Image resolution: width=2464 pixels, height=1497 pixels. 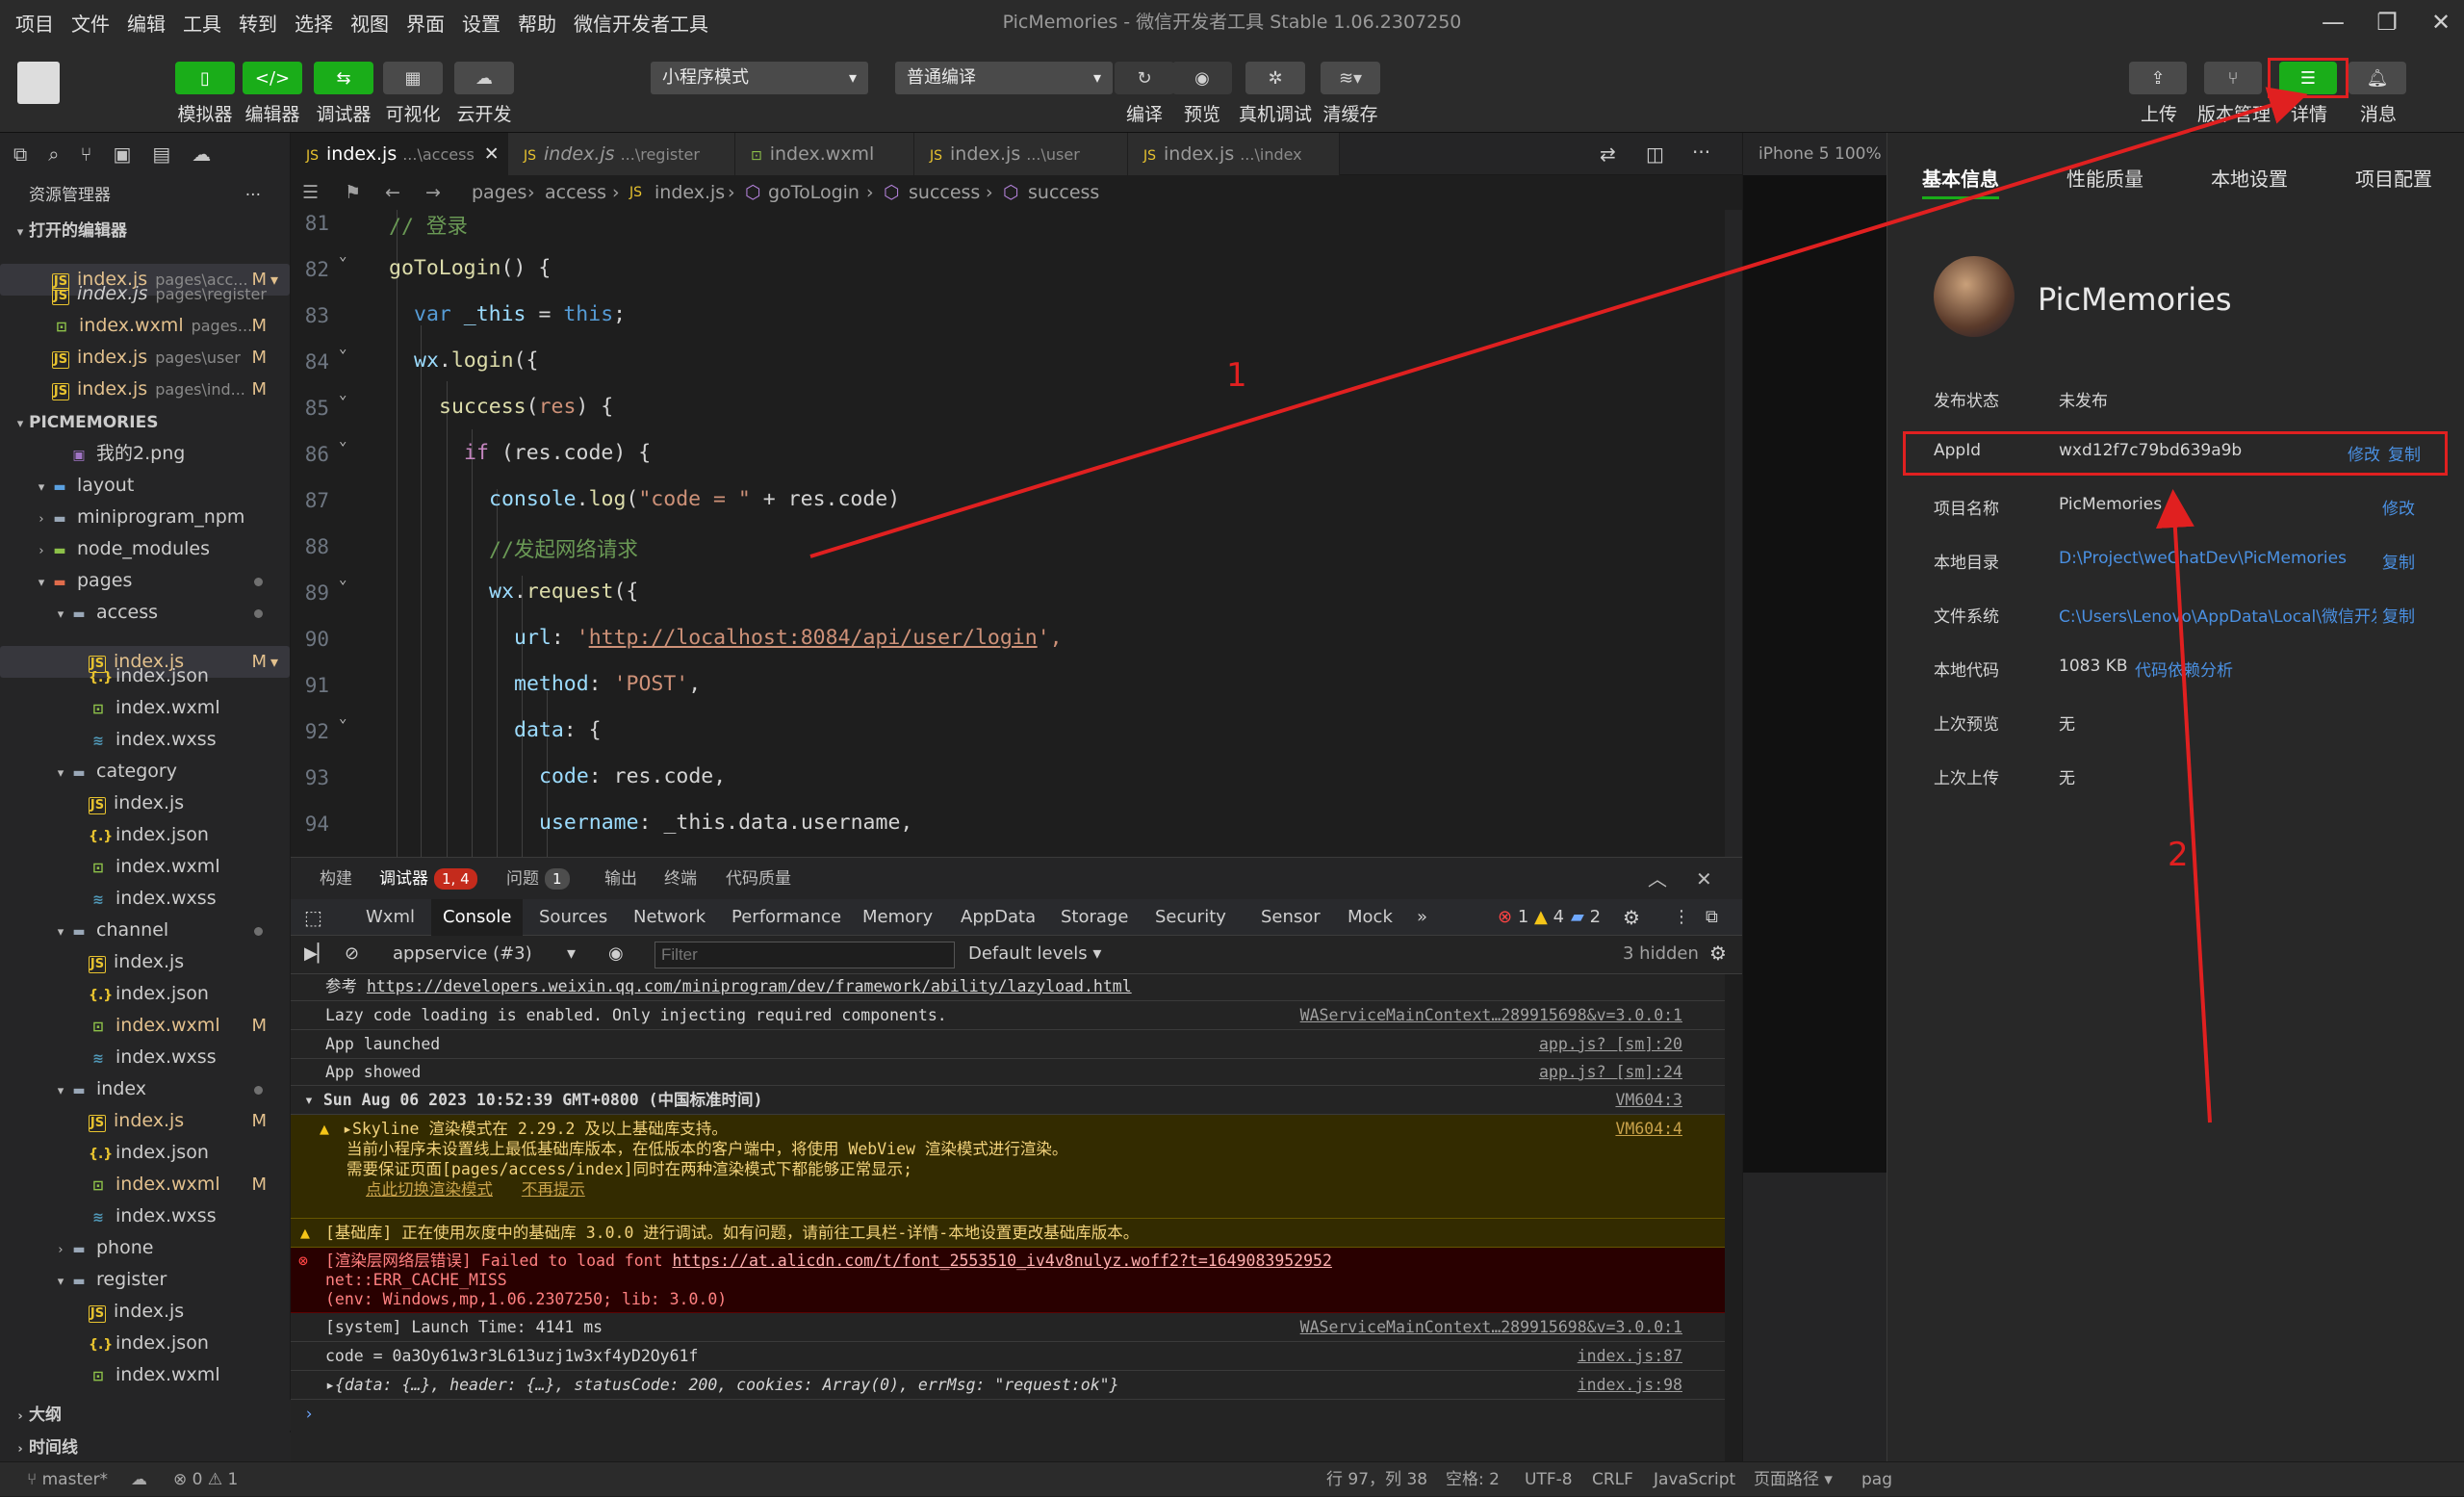 I want to click on annotation-number-1: 1, so click(x=1236, y=375).